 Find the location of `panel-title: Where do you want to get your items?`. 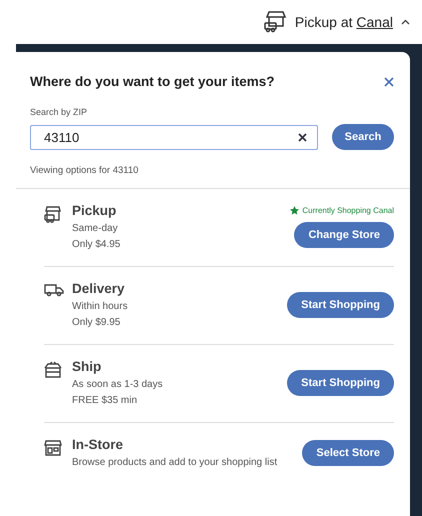

panel-title: Where do you want to get your items? is located at coordinates (152, 81).